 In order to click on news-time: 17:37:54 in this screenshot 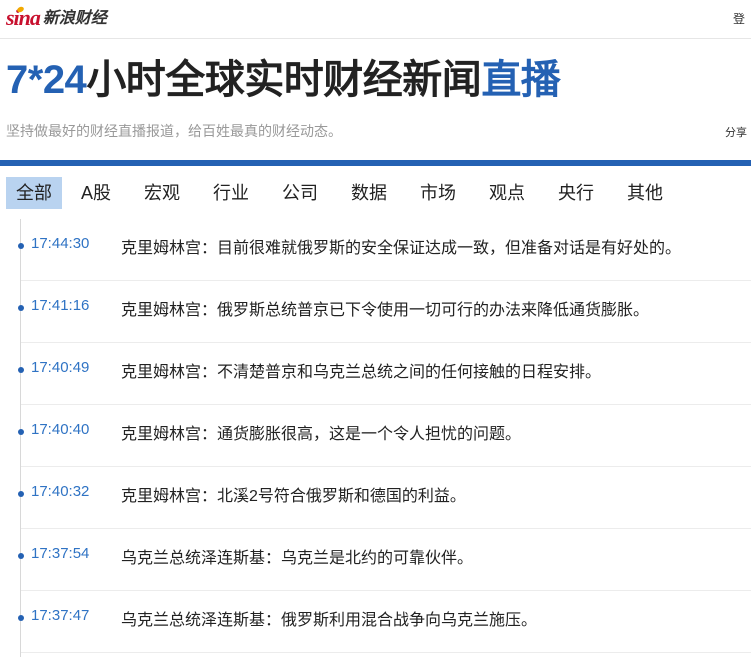, I will do `click(60, 553)`.